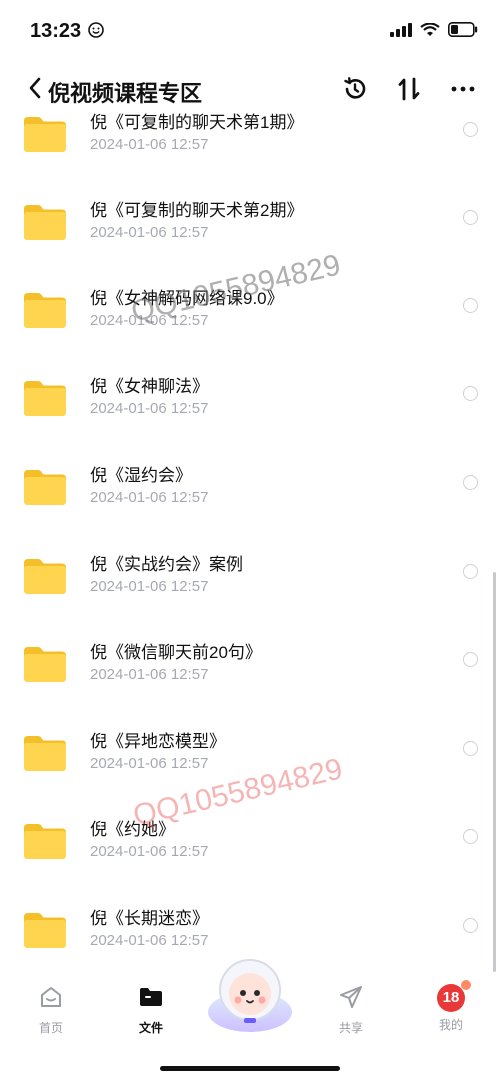 The image size is (500, 1082). What do you see at coordinates (176, 652) in the screenshot?
I see `file-name: 倪《微信聊天前20句》` at bounding box center [176, 652].